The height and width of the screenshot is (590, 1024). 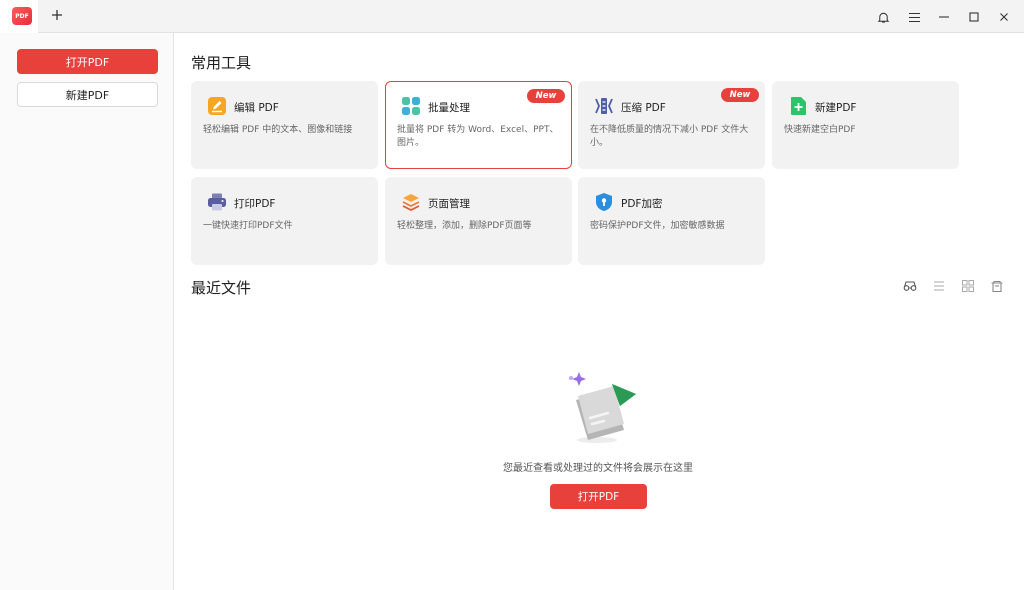 What do you see at coordinates (278, 130) in the screenshot?
I see `tool-desc: 轻松编辑 PDF 中的文本、图像和链接` at bounding box center [278, 130].